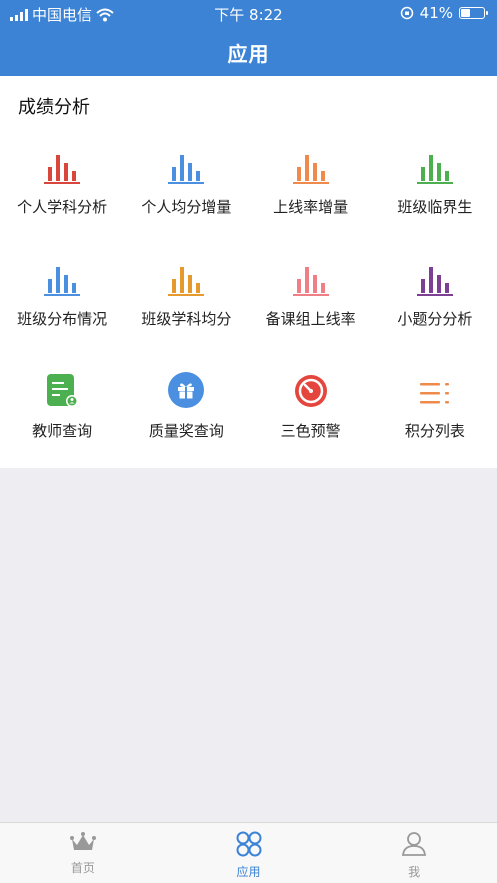 This screenshot has height=883, width=497. I want to click on tab-label: 首页, so click(82, 868).